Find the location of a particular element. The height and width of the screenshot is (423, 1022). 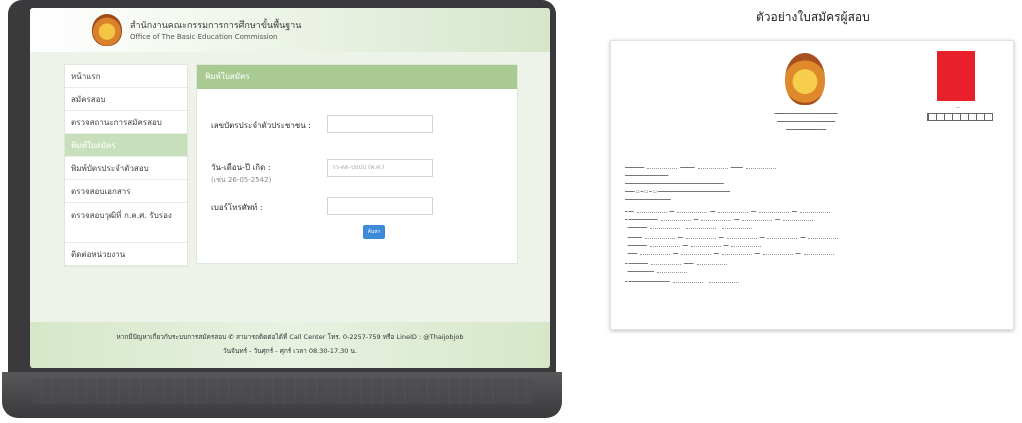

form-text-line: ━ ━━━━━━━━ ━━━━ is located at coordinates (810, 263).